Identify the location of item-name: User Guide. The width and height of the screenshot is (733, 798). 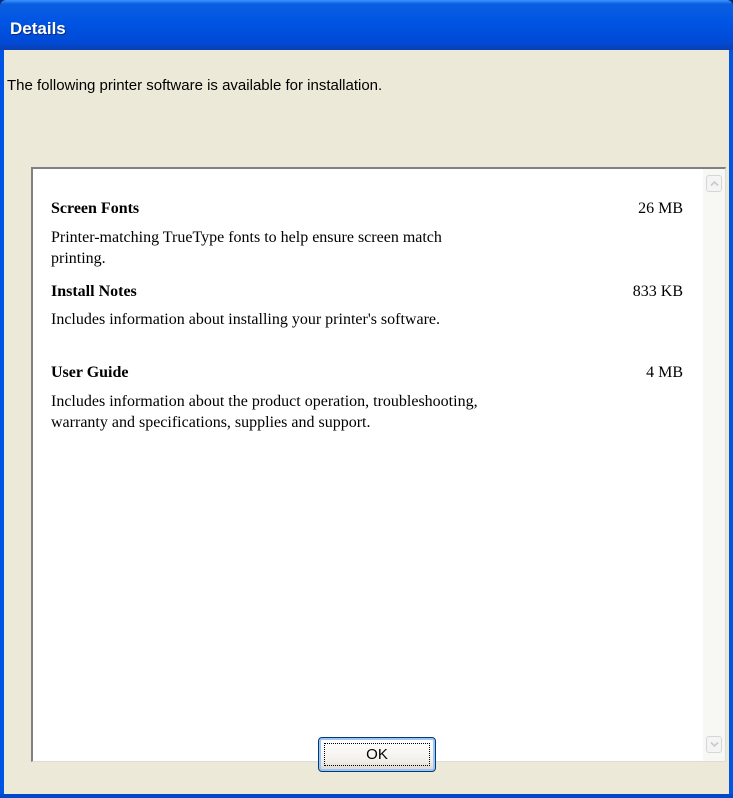
(90, 372).